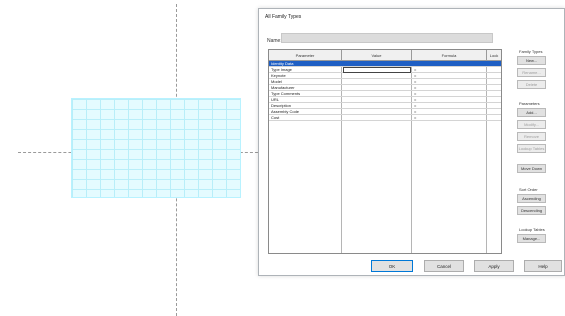 The width and height of the screenshot is (565, 316). Describe the element at coordinates (494, 266) in the screenshot. I see `apply-button: Apply` at that location.